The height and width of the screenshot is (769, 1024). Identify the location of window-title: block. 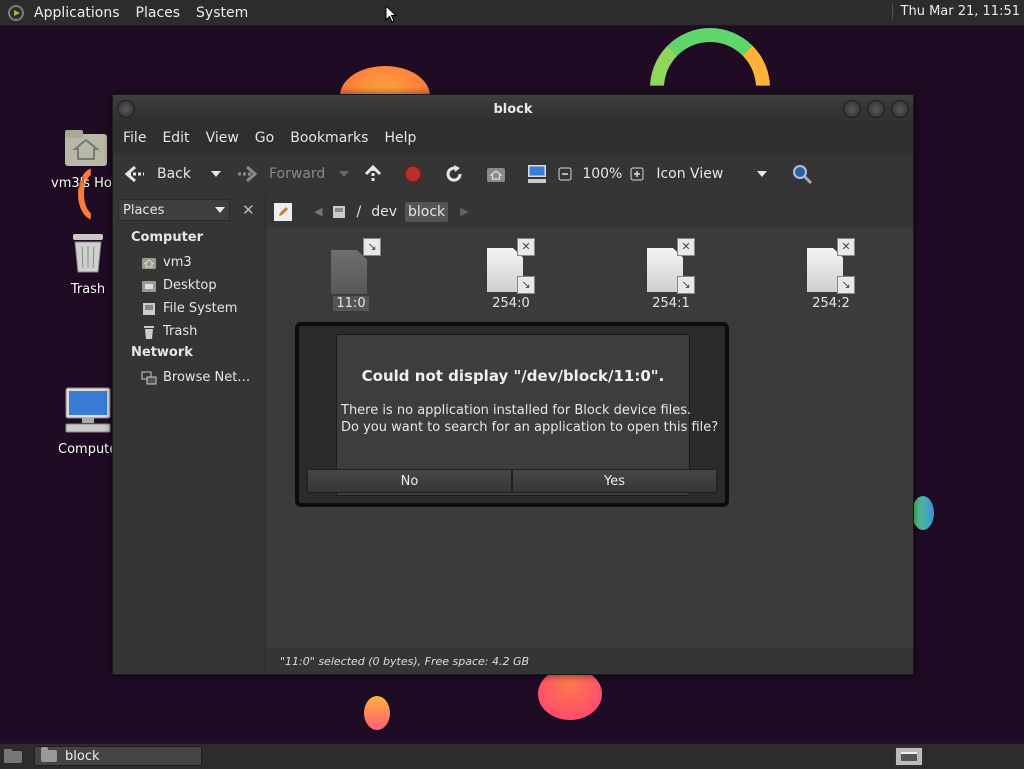
(513, 109).